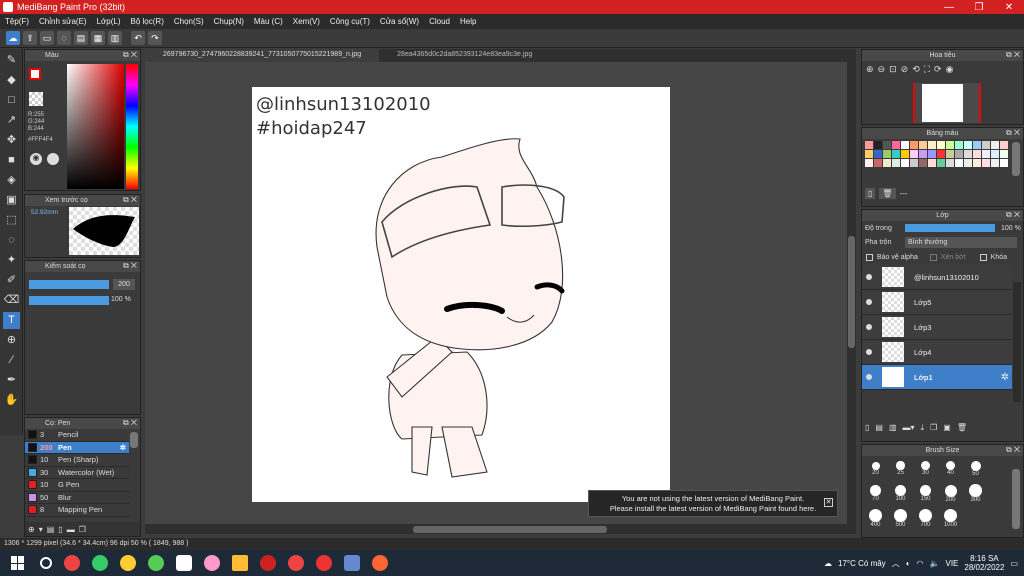  I want to click on brush-size-option: 500, so click(900, 518).